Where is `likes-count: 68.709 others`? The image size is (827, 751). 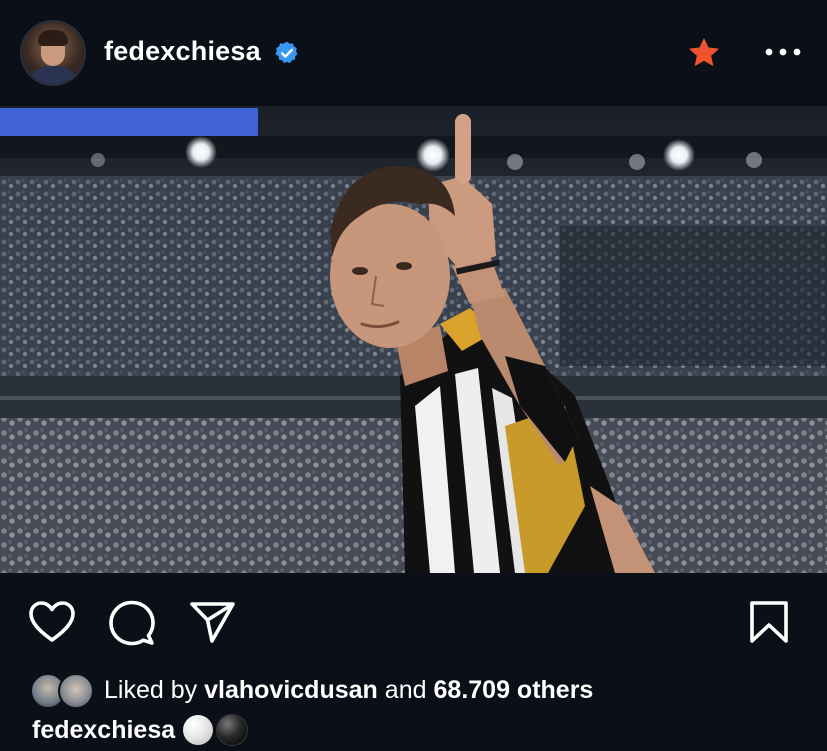 likes-count: 68.709 others is located at coordinates (514, 690).